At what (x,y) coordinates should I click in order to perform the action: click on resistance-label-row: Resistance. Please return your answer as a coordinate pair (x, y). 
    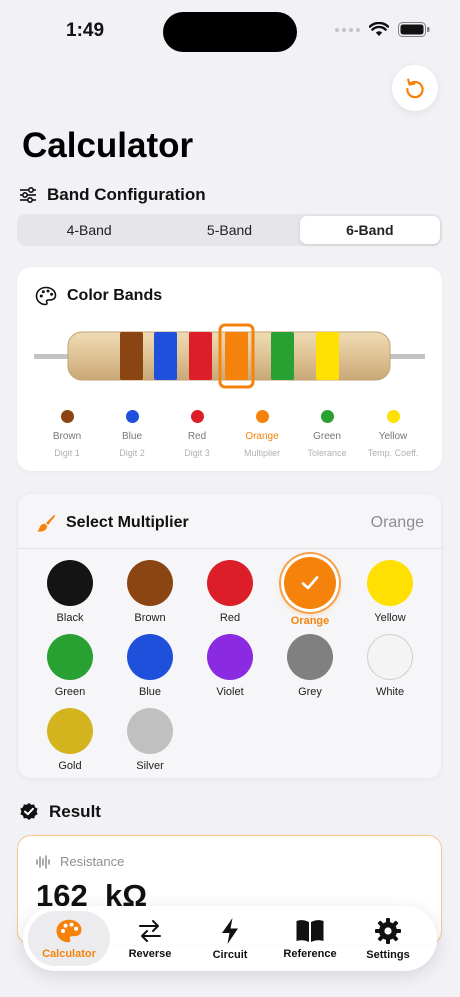
    Looking at the image, I should click on (80, 861).